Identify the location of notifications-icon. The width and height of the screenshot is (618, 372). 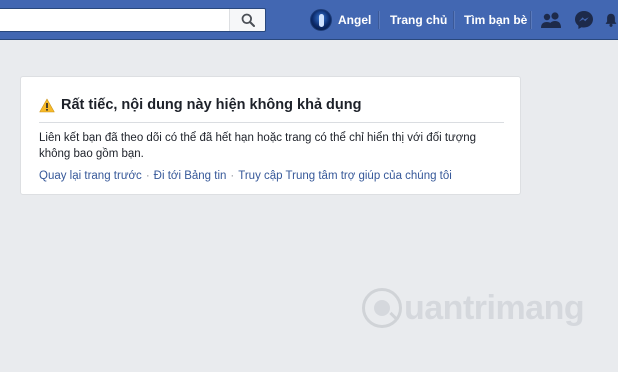
(611, 20).